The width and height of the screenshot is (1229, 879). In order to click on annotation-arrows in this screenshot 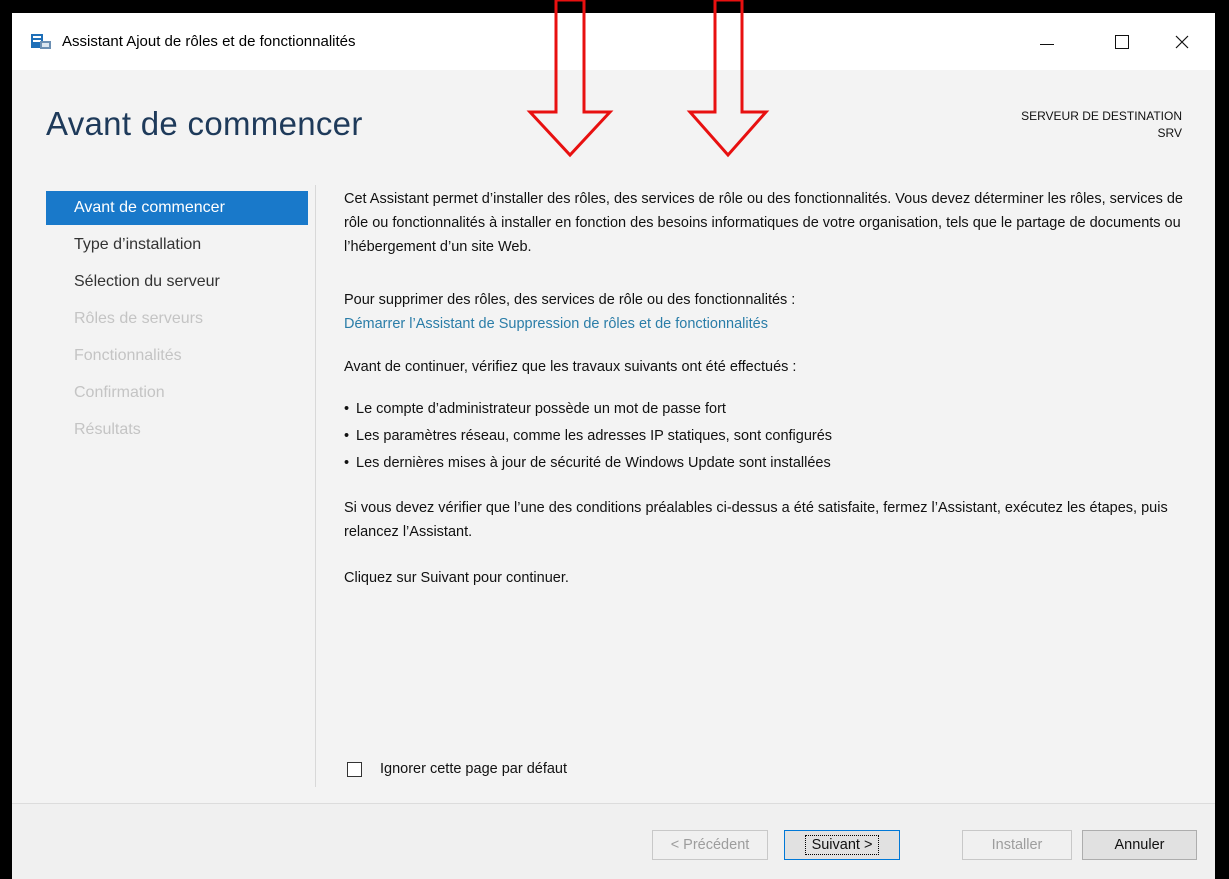, I will do `click(648, 79)`.